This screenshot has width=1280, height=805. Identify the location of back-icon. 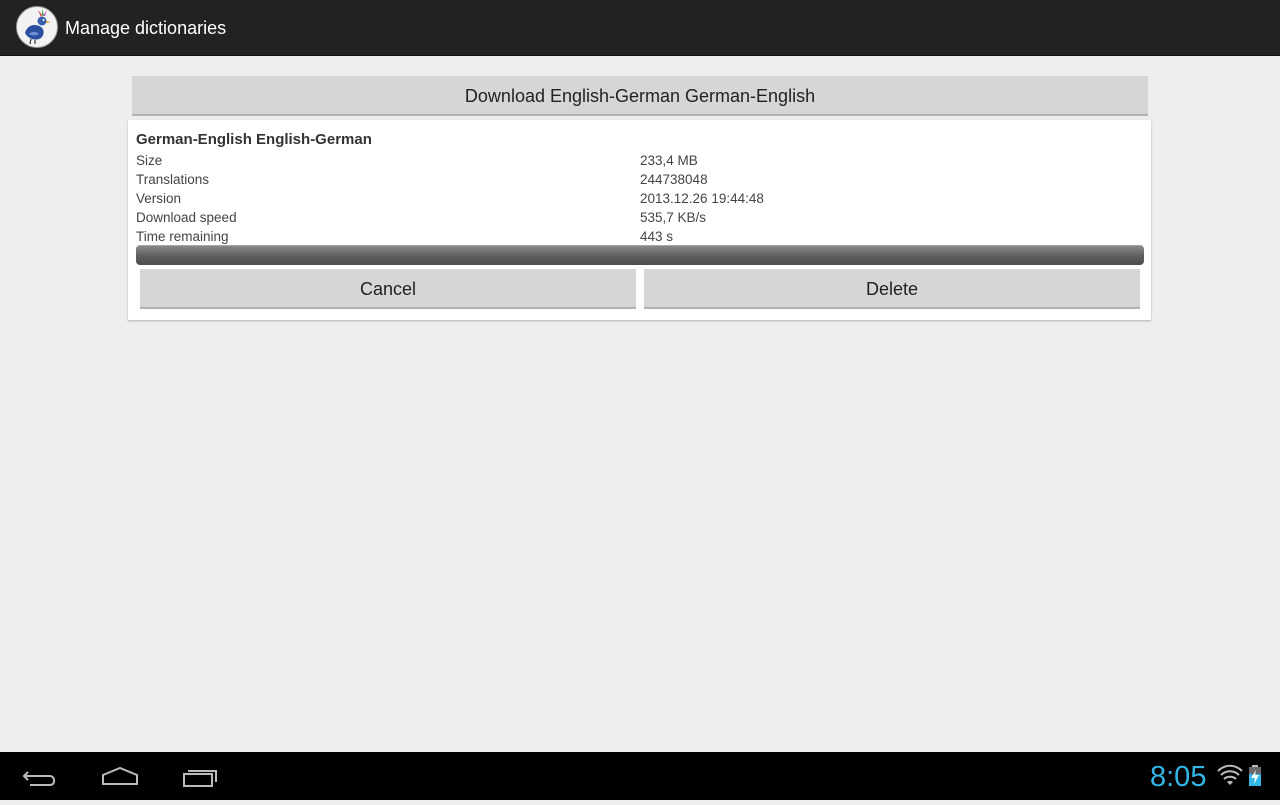
(40, 776).